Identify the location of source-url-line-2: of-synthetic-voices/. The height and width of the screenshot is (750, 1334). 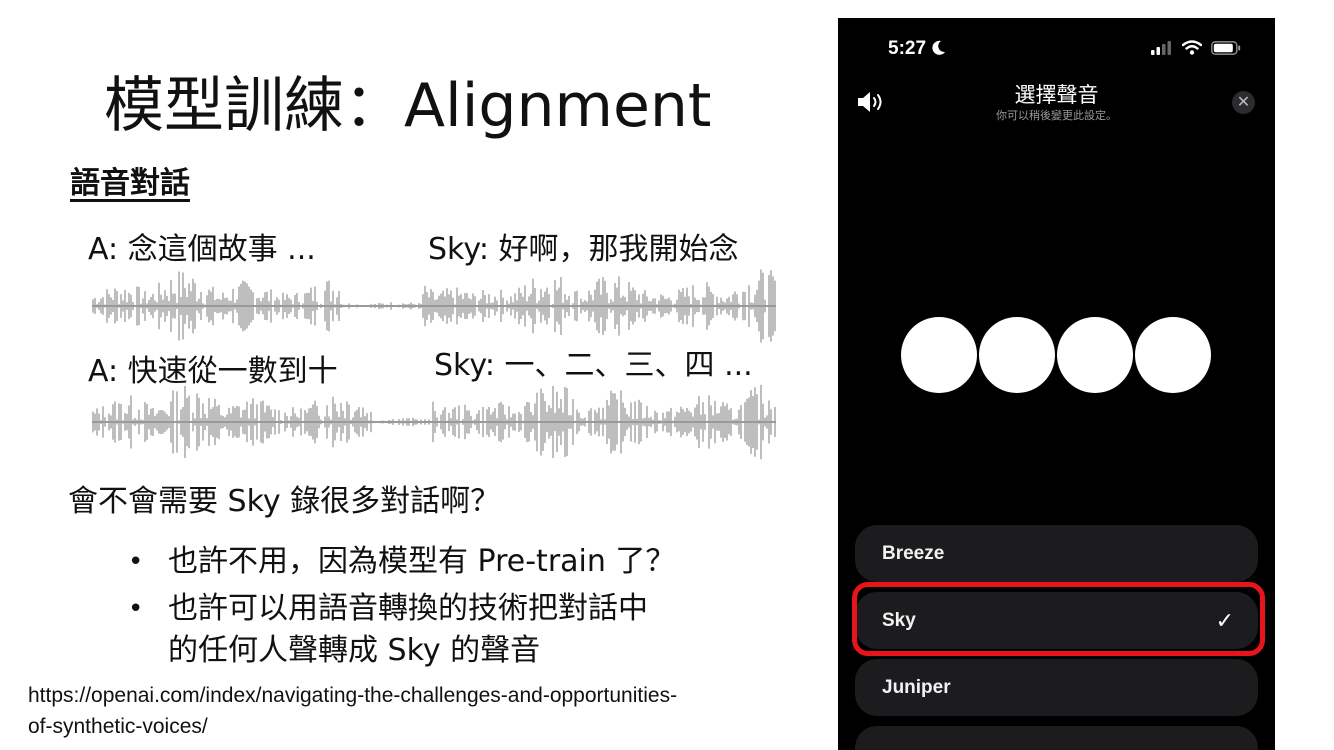
(428, 726).